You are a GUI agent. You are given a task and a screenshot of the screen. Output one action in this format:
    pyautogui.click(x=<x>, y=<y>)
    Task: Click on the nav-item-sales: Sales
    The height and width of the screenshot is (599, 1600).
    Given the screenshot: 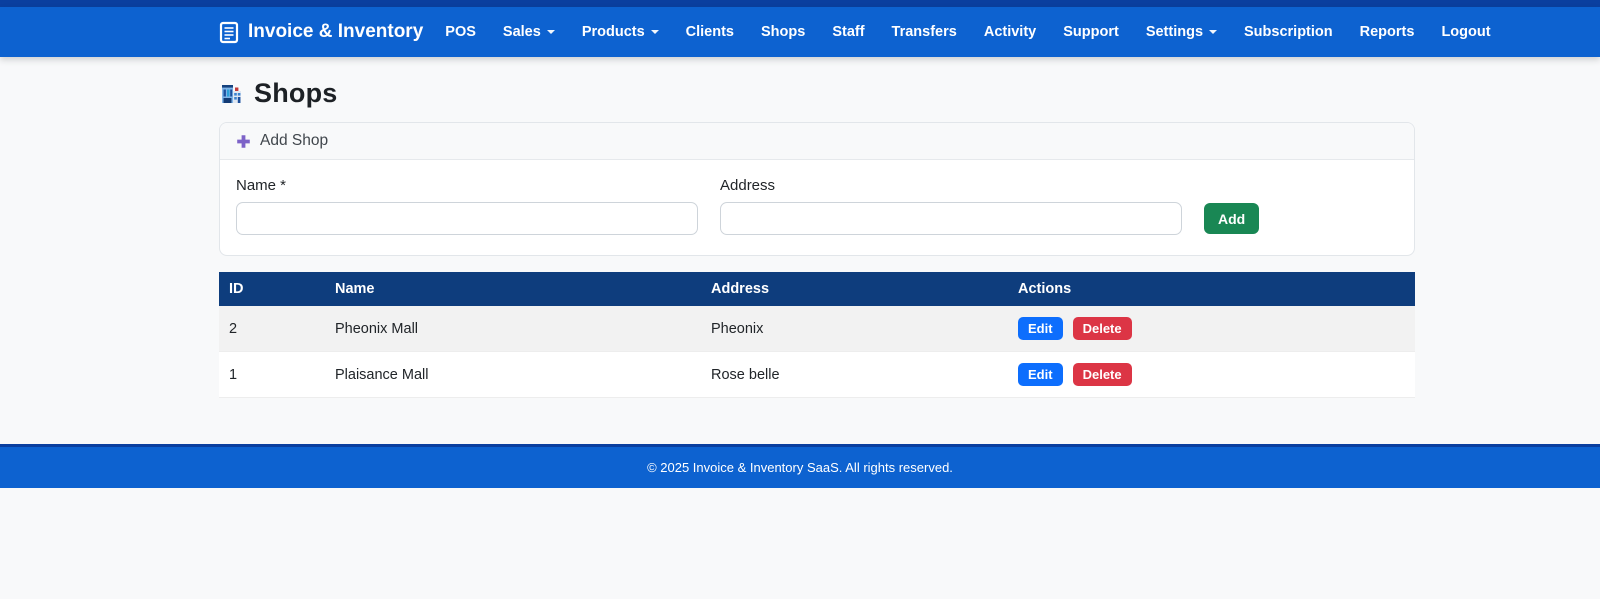 What is the action you would take?
    pyautogui.click(x=529, y=32)
    